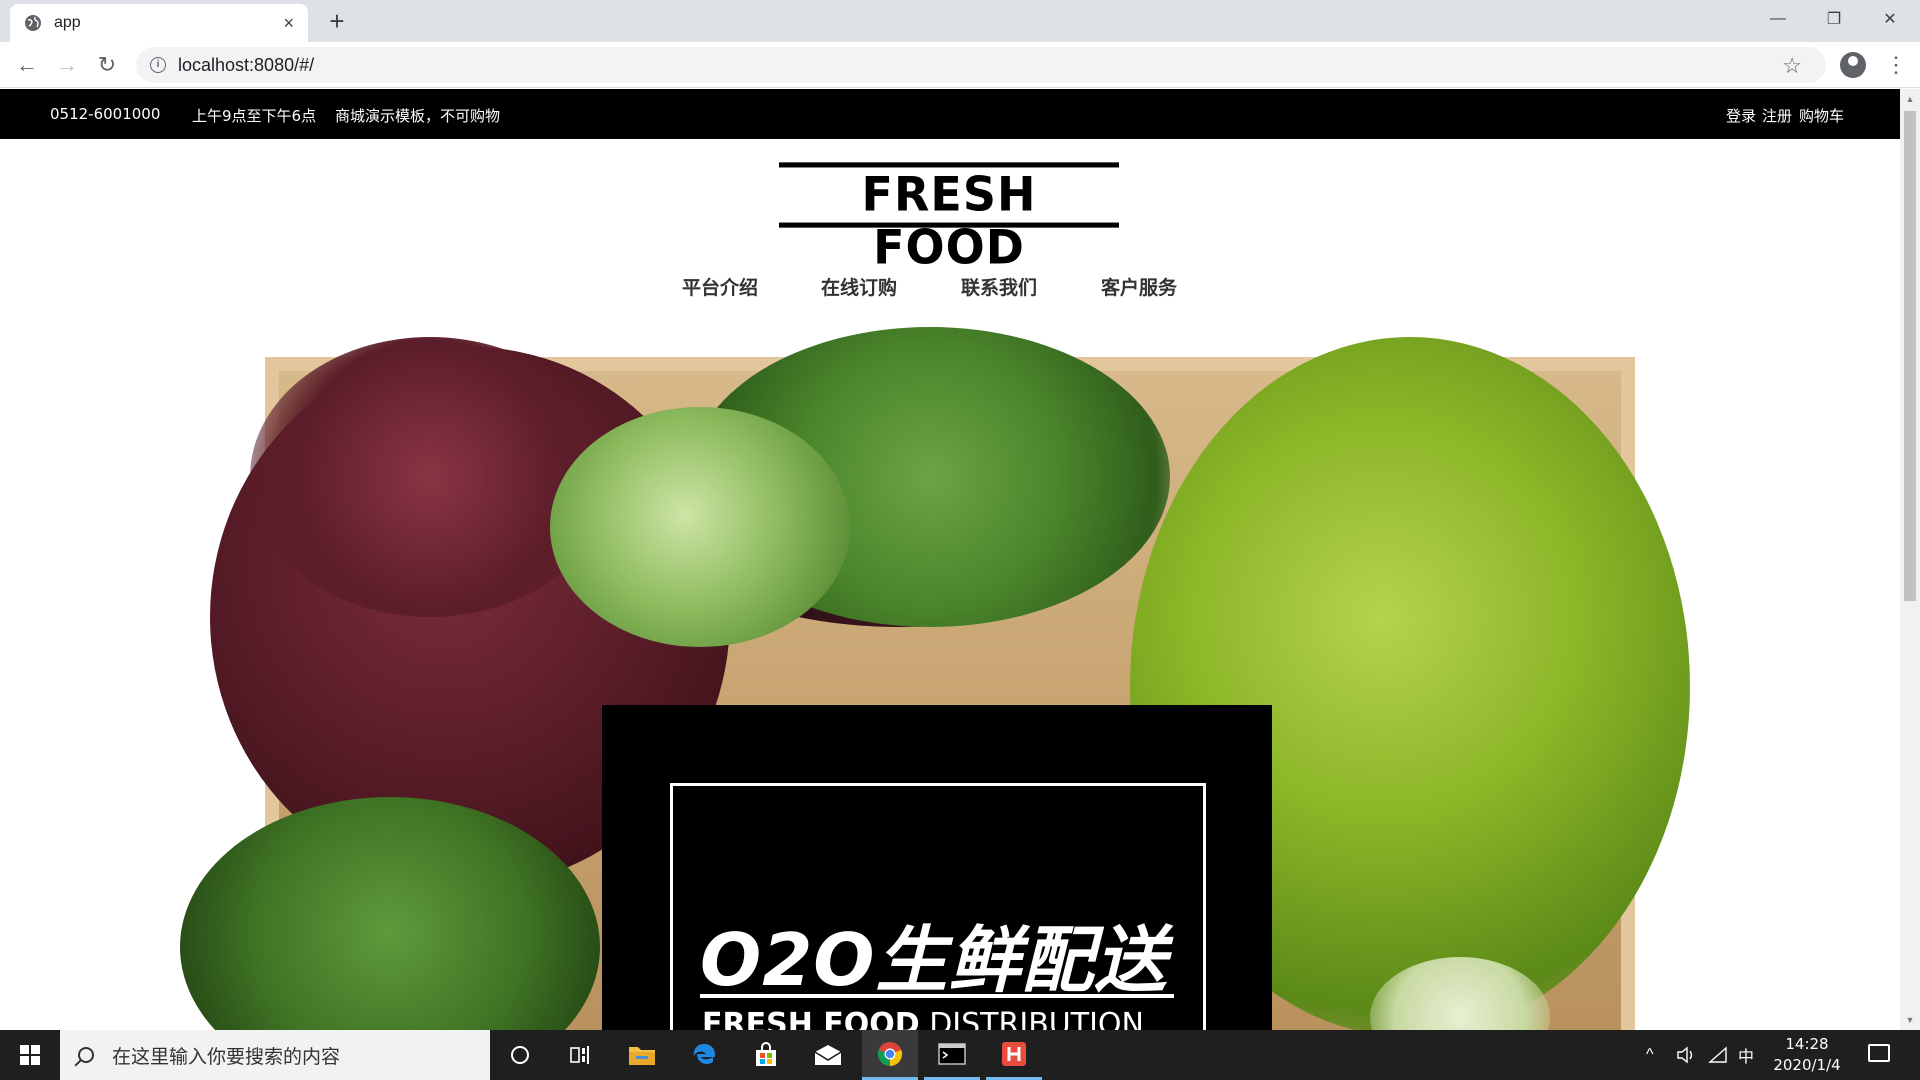  I want to click on new-tab-button: +, so click(337, 21).